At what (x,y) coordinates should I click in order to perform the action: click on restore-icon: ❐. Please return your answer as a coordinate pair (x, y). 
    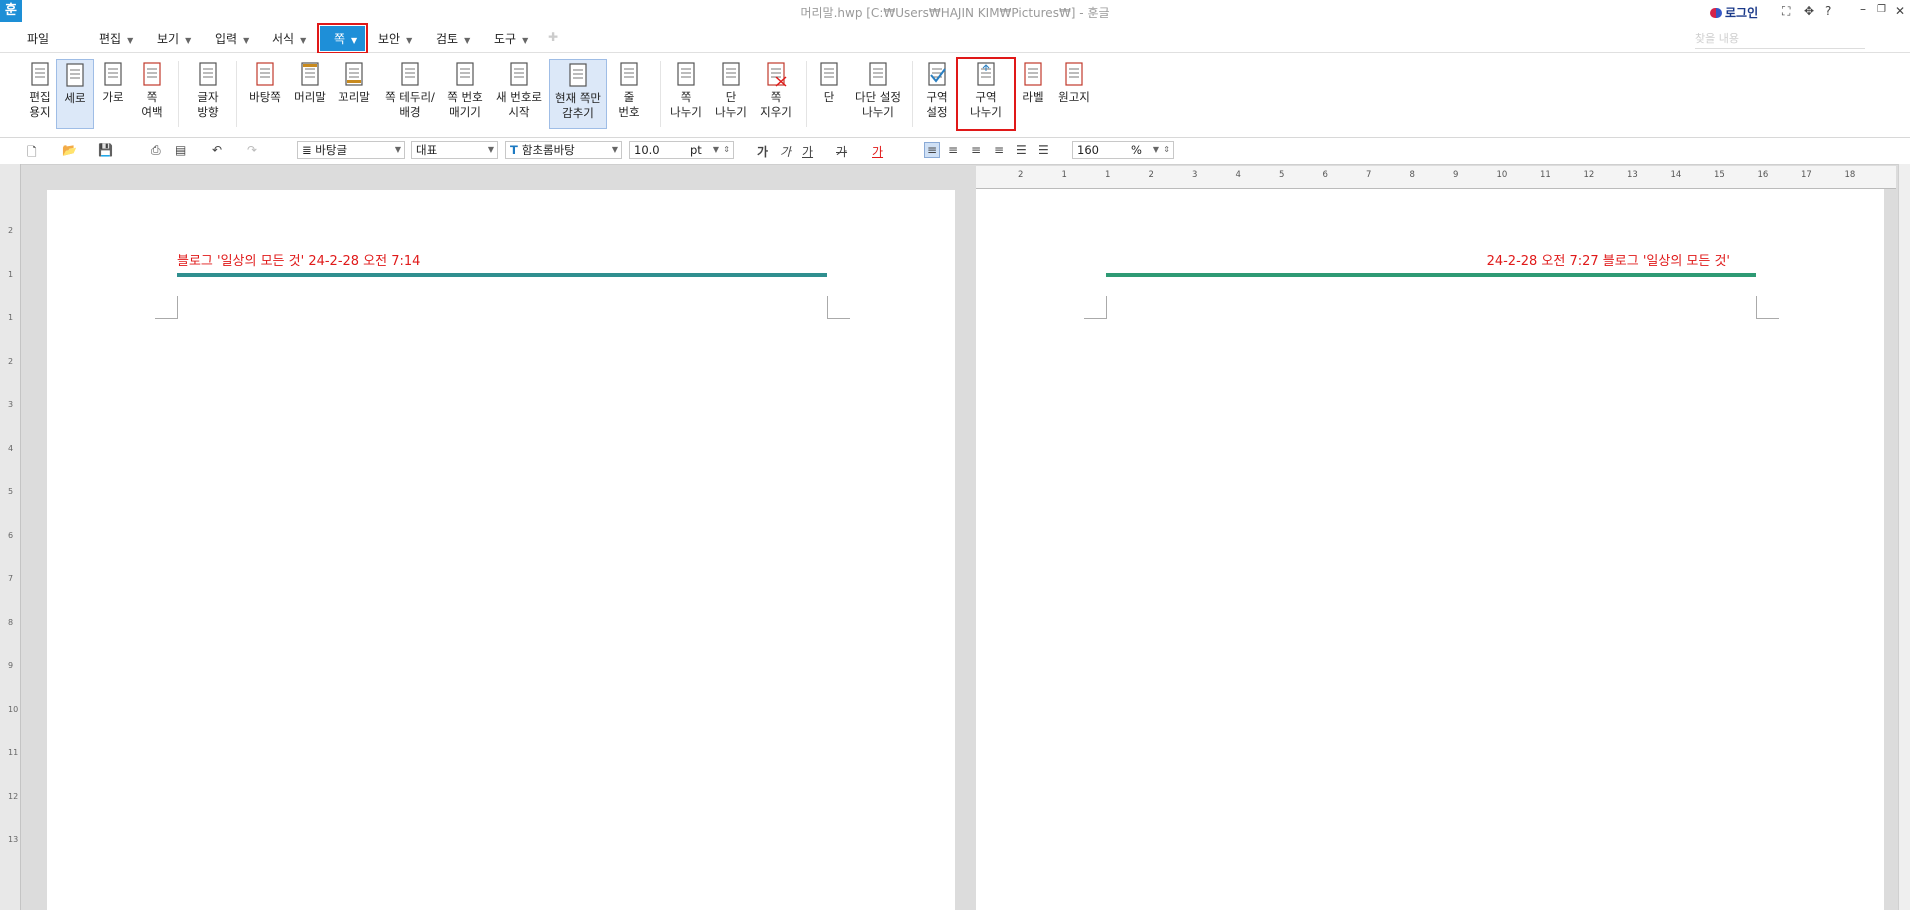
    Looking at the image, I should click on (1881, 9).